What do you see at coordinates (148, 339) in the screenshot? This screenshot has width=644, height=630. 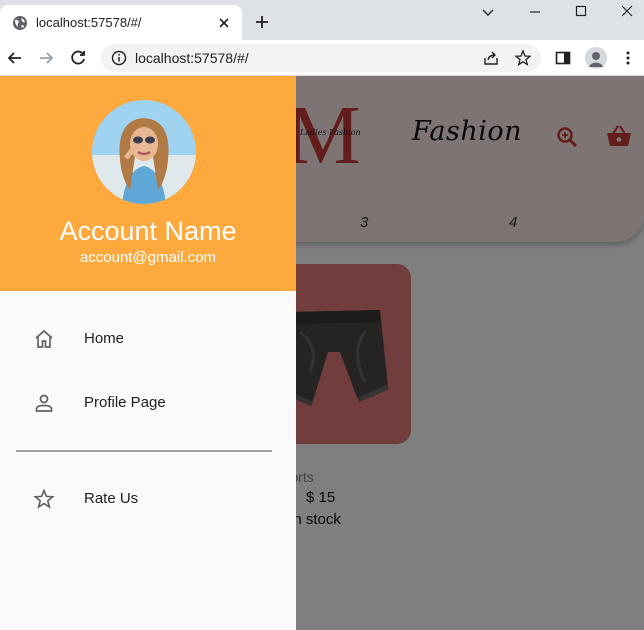 I see `nav-item-home: Home` at bounding box center [148, 339].